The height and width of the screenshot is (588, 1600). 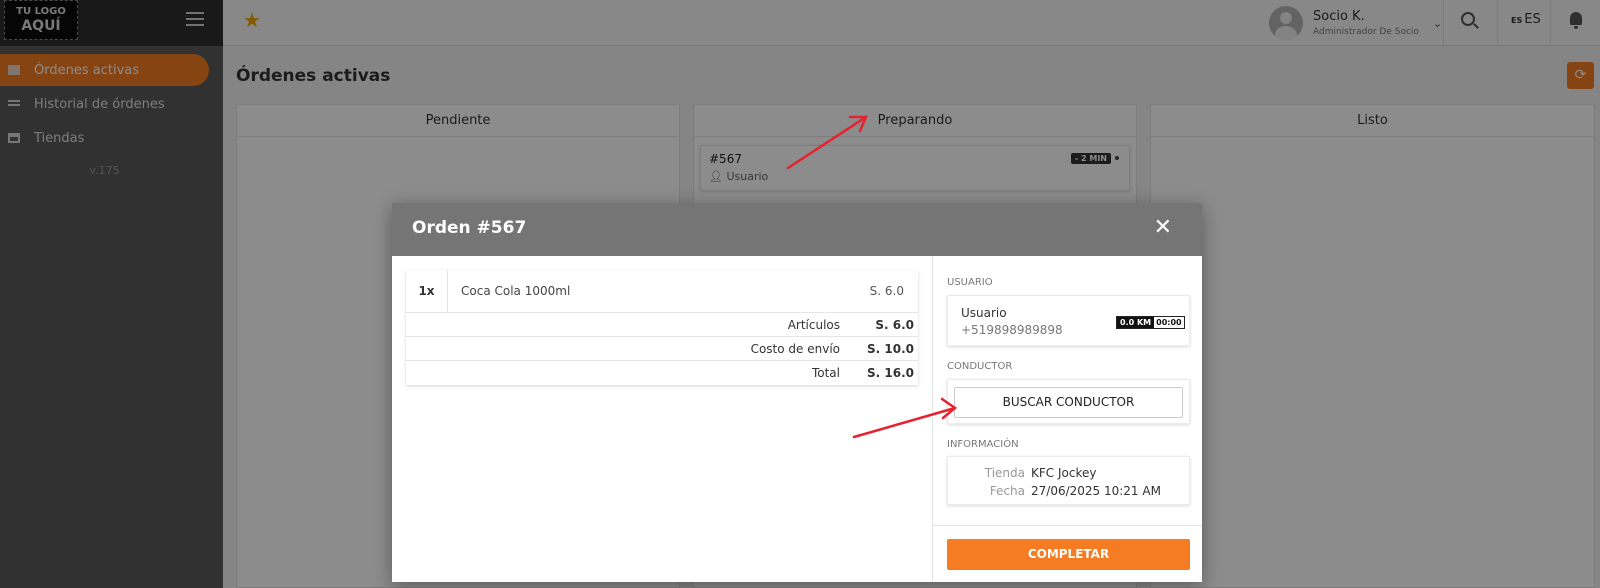 What do you see at coordinates (970, 282) in the screenshot?
I see `user-section-label: USUARIO` at bounding box center [970, 282].